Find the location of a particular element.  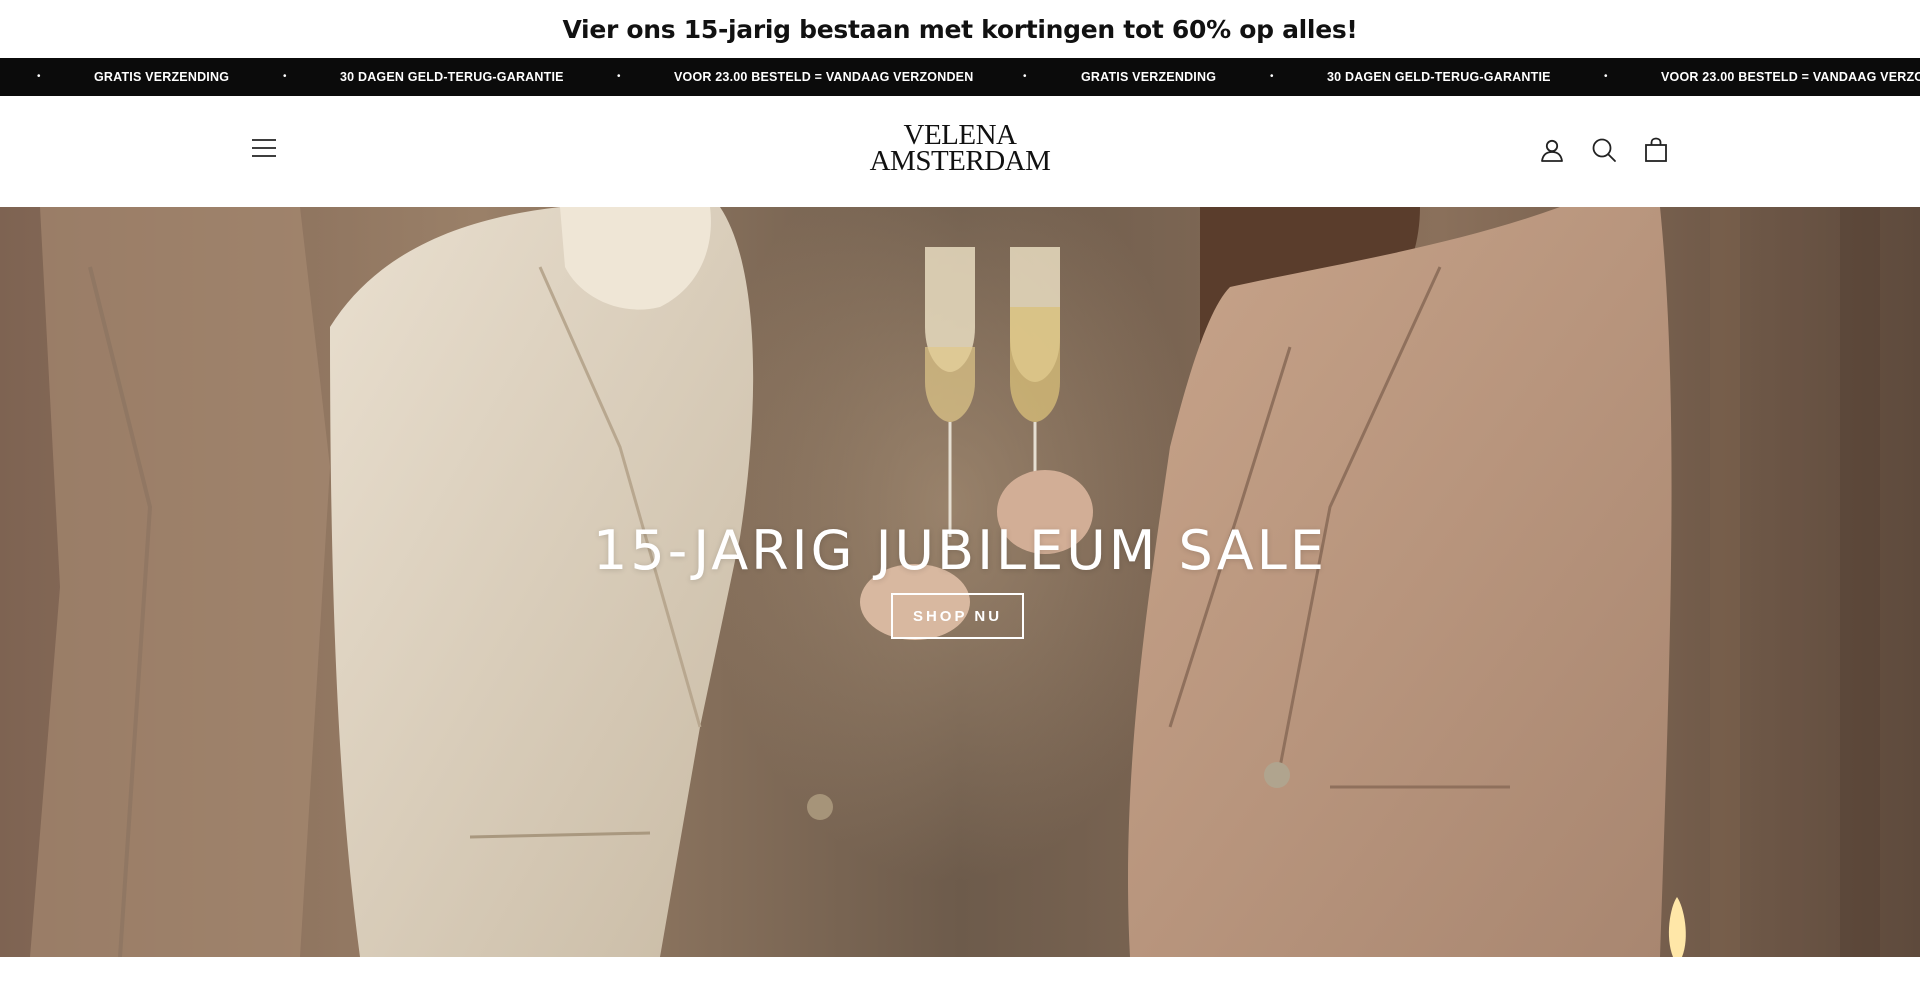

search-button is located at coordinates (1604, 150).